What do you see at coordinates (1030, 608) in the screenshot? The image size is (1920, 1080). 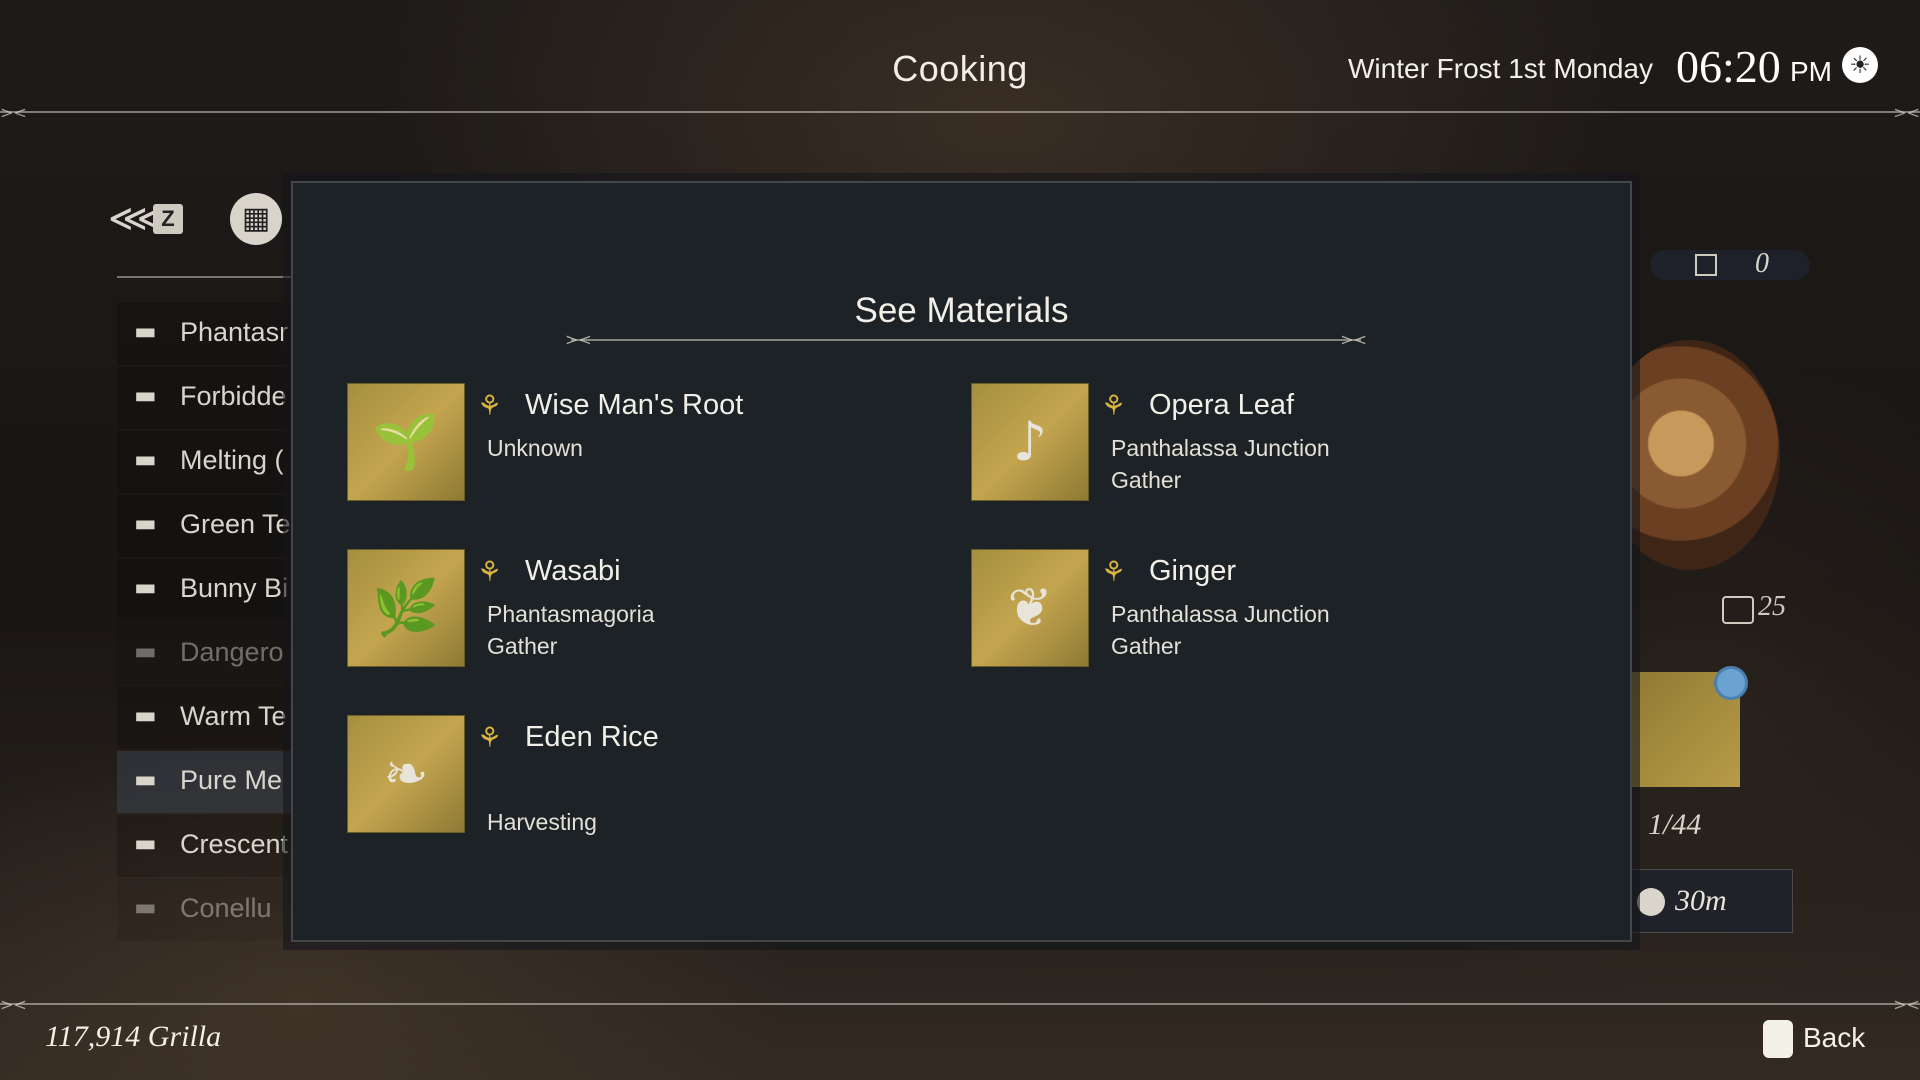 I see `ginger-icon: ❦` at bounding box center [1030, 608].